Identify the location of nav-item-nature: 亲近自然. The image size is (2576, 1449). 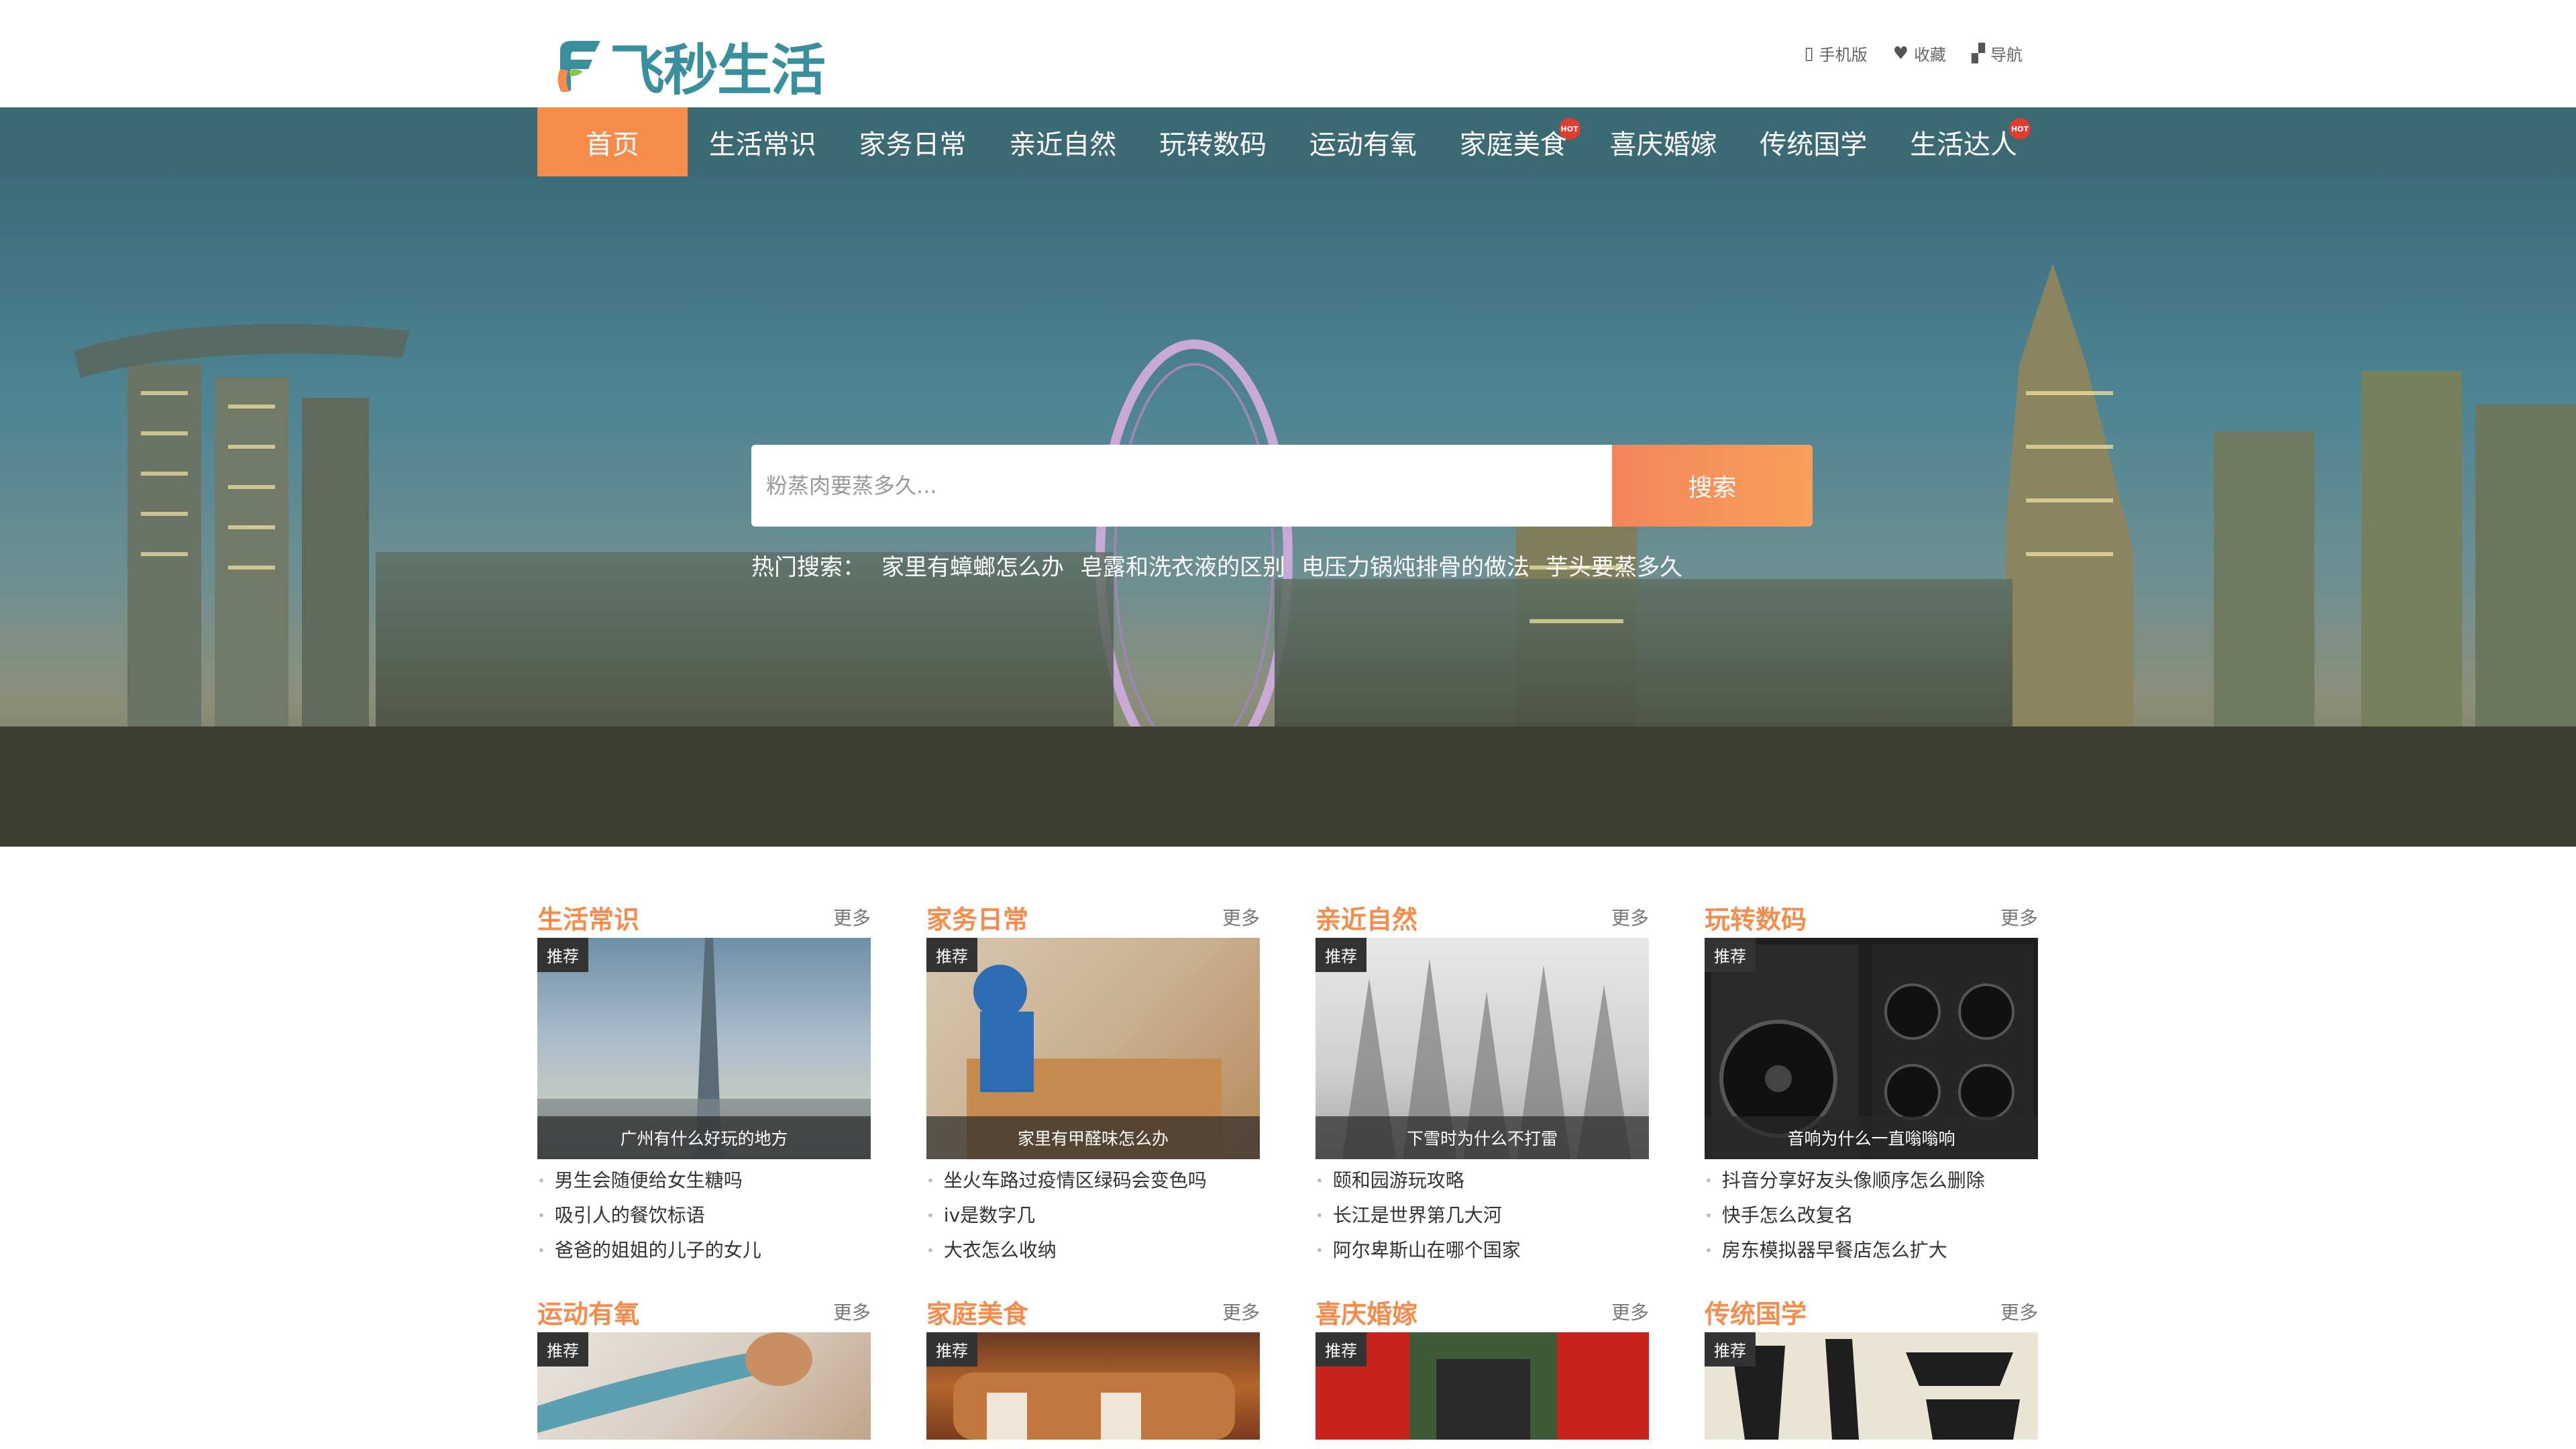
(1062, 141).